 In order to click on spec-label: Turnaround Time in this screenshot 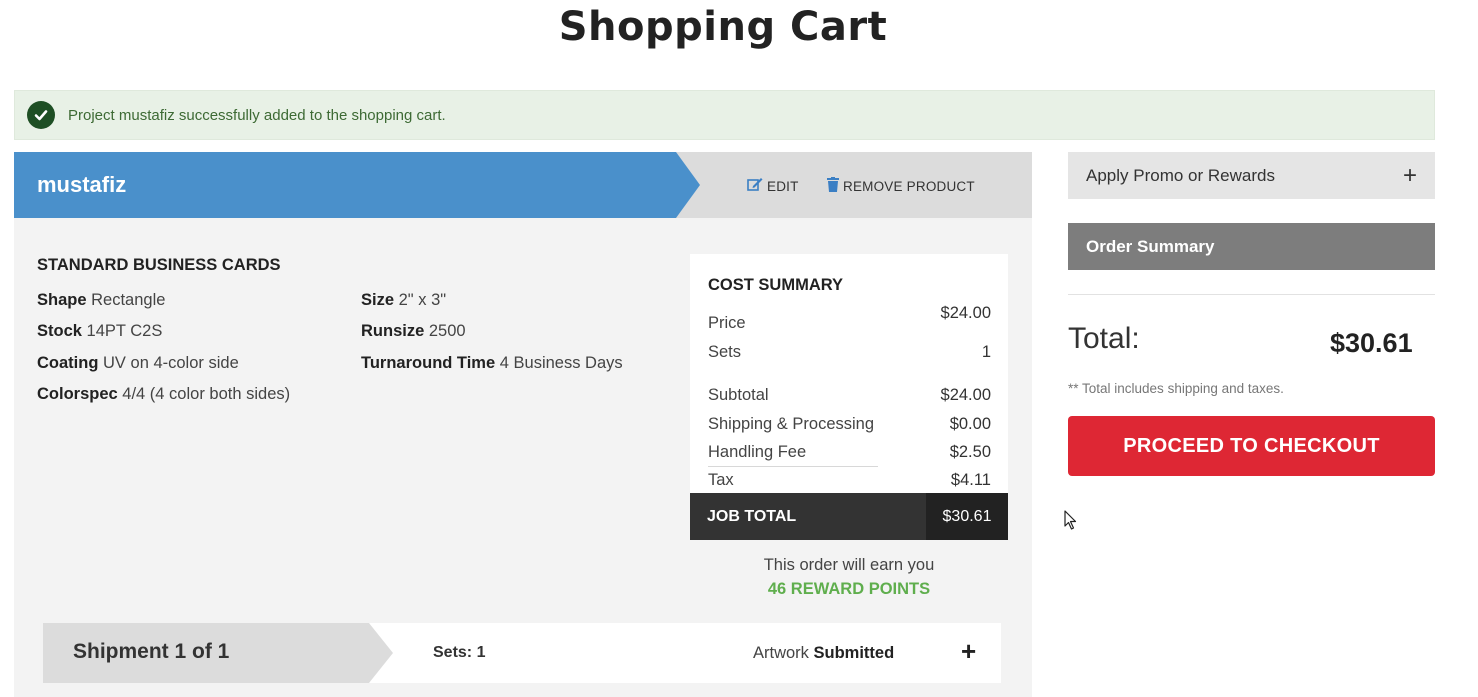, I will do `click(428, 363)`.